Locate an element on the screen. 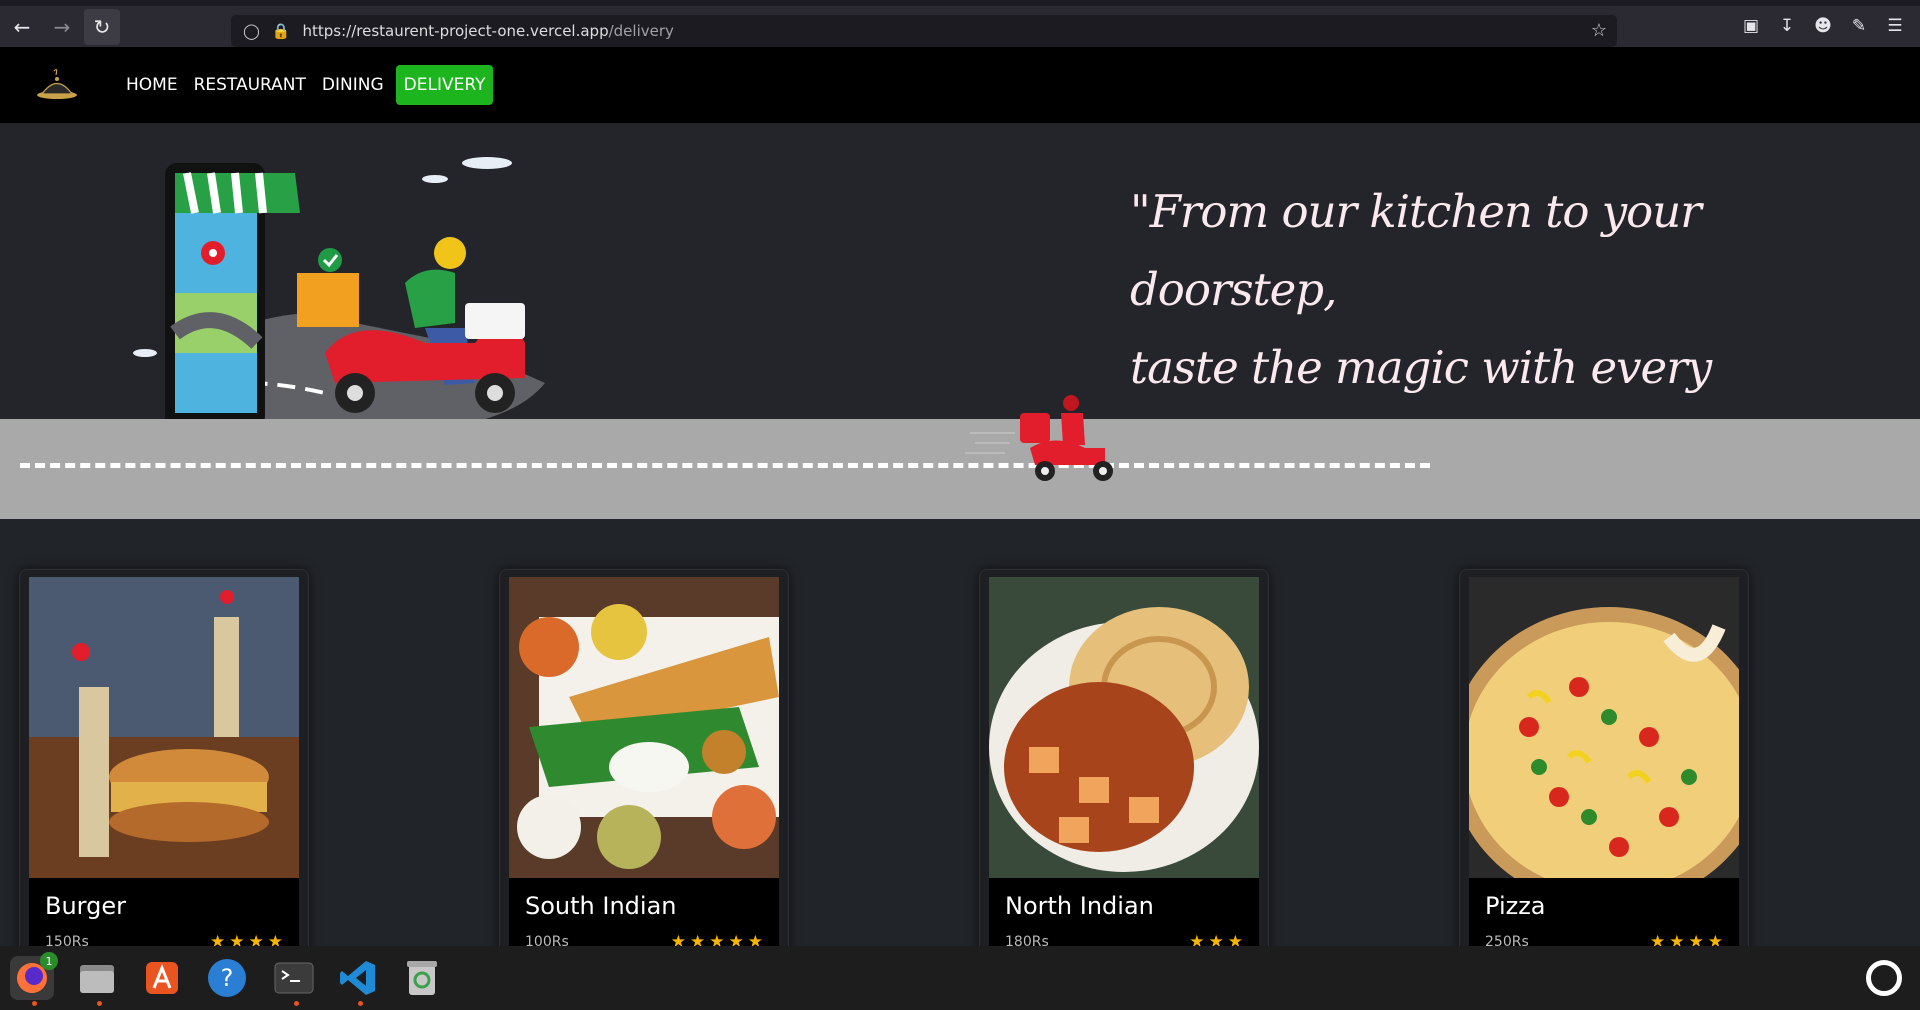  road-banner is located at coordinates (960, 457).